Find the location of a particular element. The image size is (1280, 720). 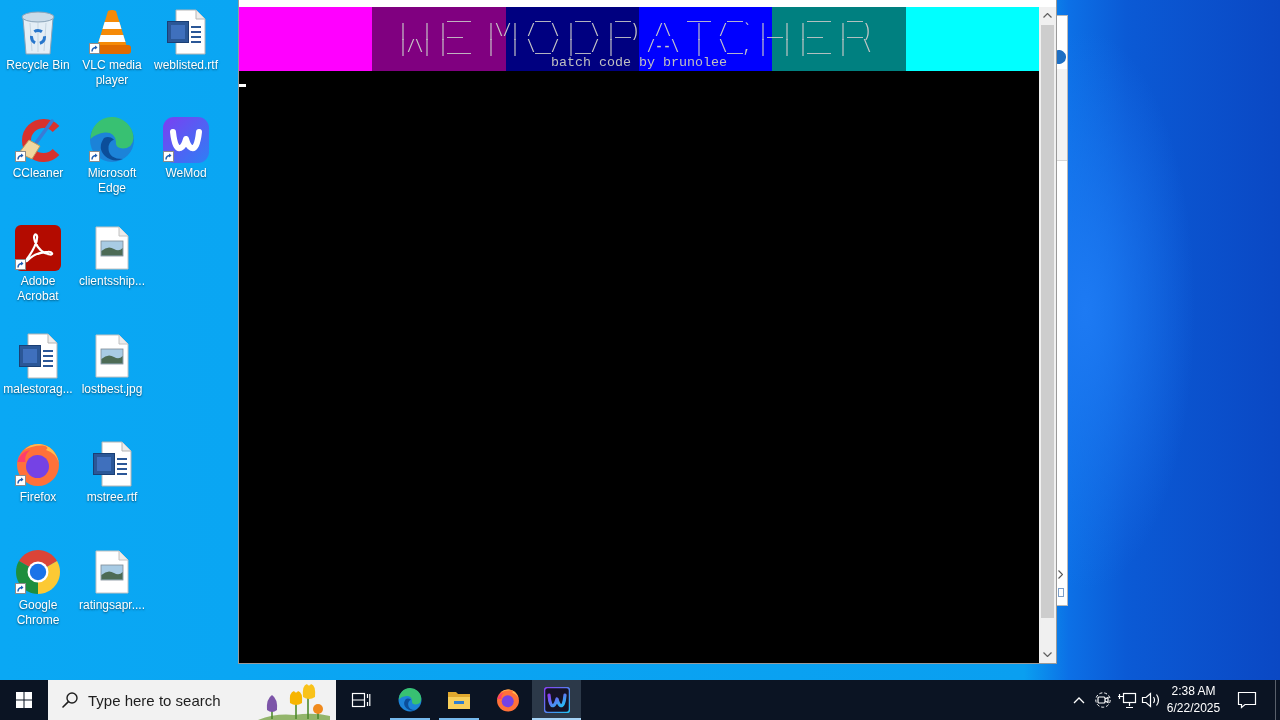

icon-label: Firefox is located at coordinates (38, 497).